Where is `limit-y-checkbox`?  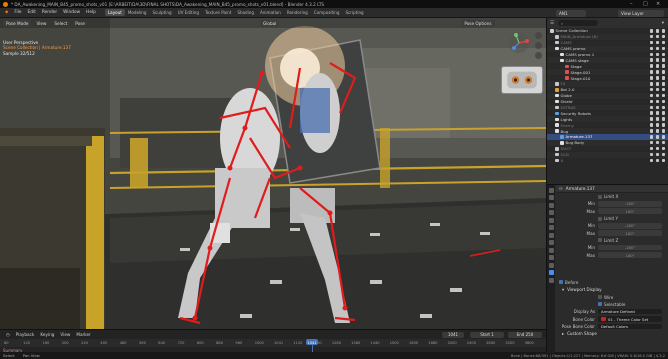 limit-y-checkbox is located at coordinates (600, 218).